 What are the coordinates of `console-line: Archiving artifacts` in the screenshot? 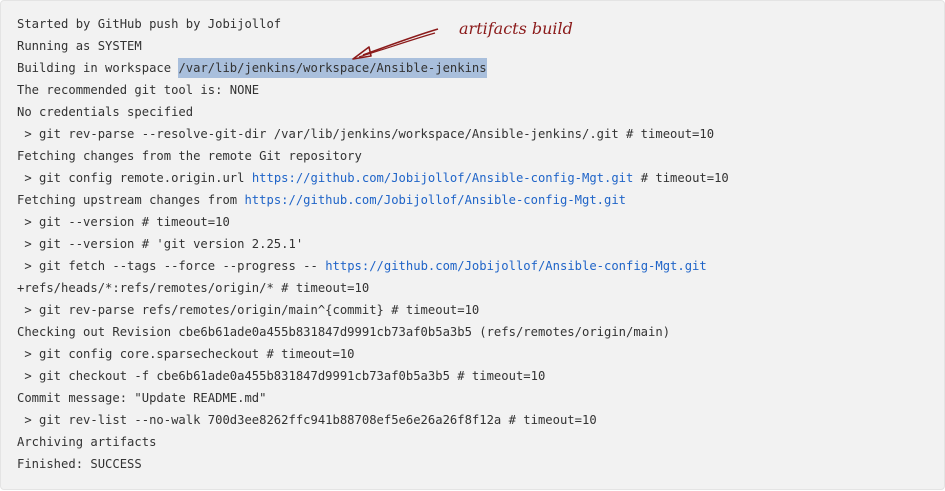 It's located at (373, 442).